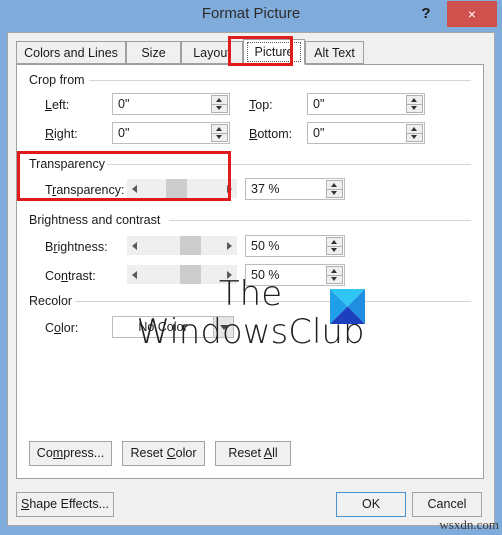 This screenshot has height=535, width=502. What do you see at coordinates (171, 104) in the screenshot?
I see `crop-left-field: 0"` at bounding box center [171, 104].